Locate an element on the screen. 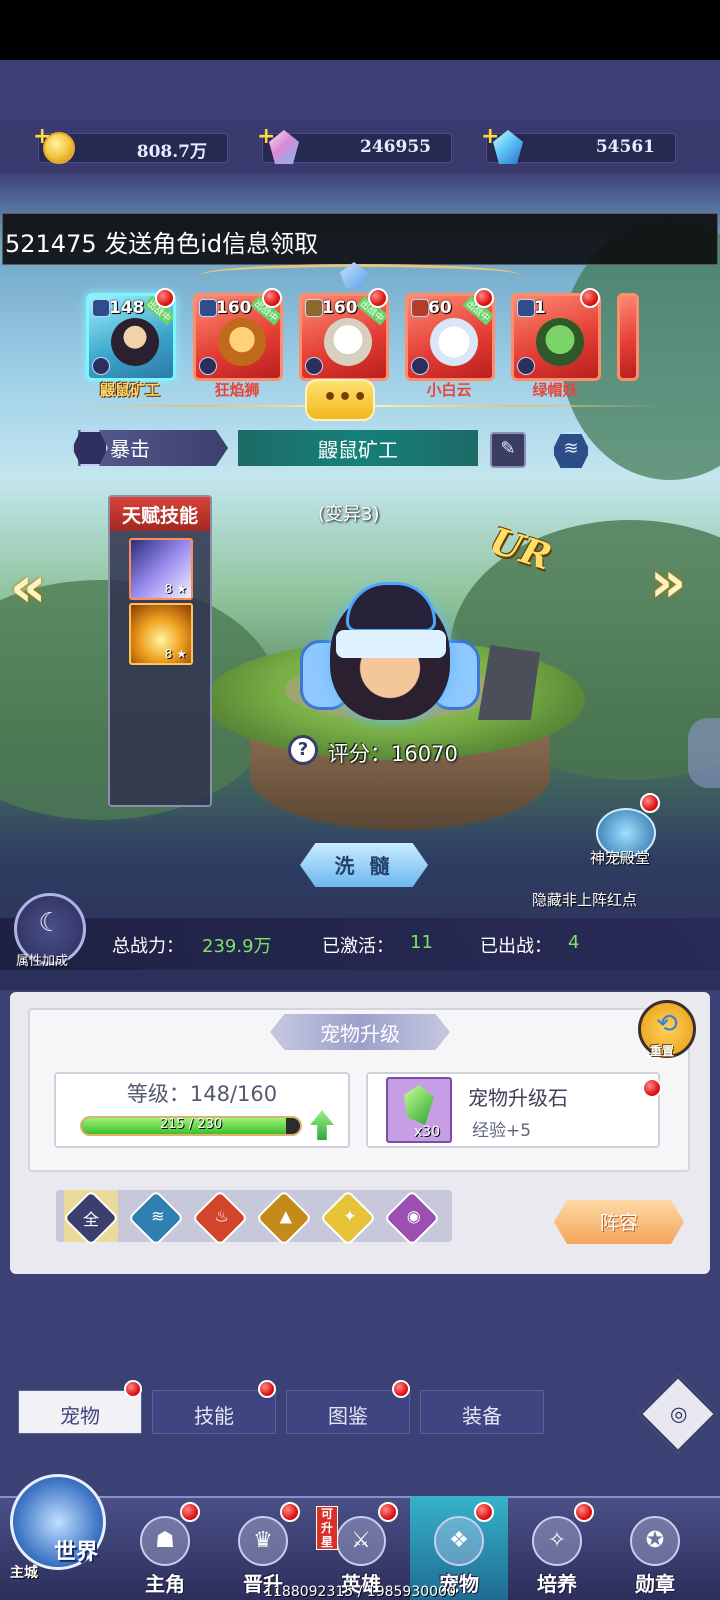 The height and width of the screenshot is (1600, 720). mole-miner-portrait is located at coordinates (135, 342).